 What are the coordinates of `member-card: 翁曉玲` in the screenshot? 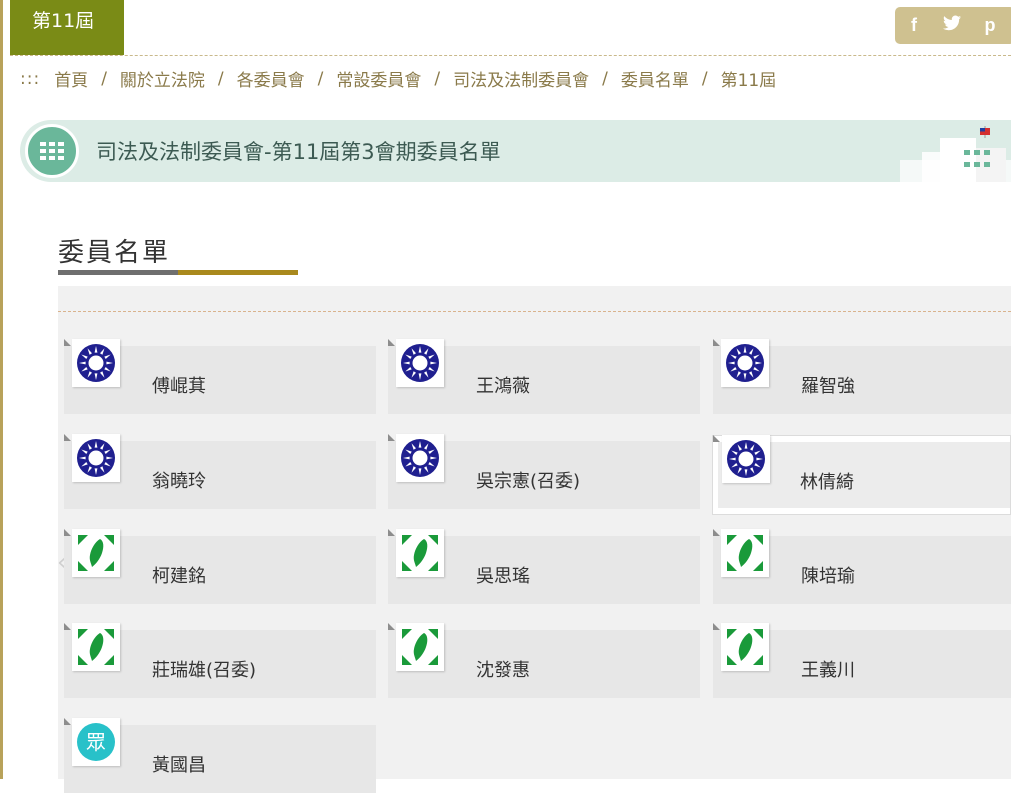 It's located at (220, 471).